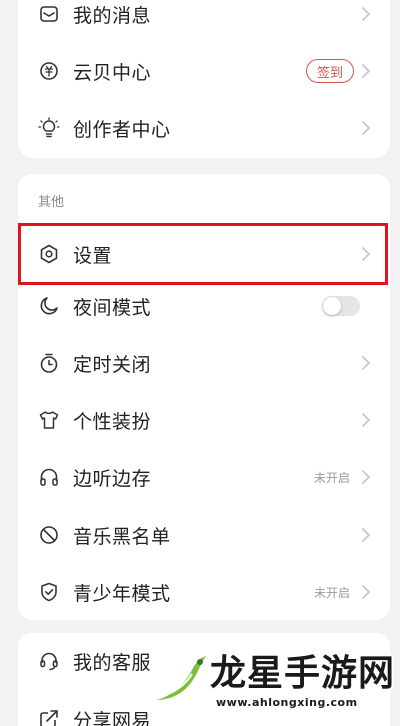  Describe the element at coordinates (329, 71) in the screenshot. I see `sign-in-badge: 签到` at that location.